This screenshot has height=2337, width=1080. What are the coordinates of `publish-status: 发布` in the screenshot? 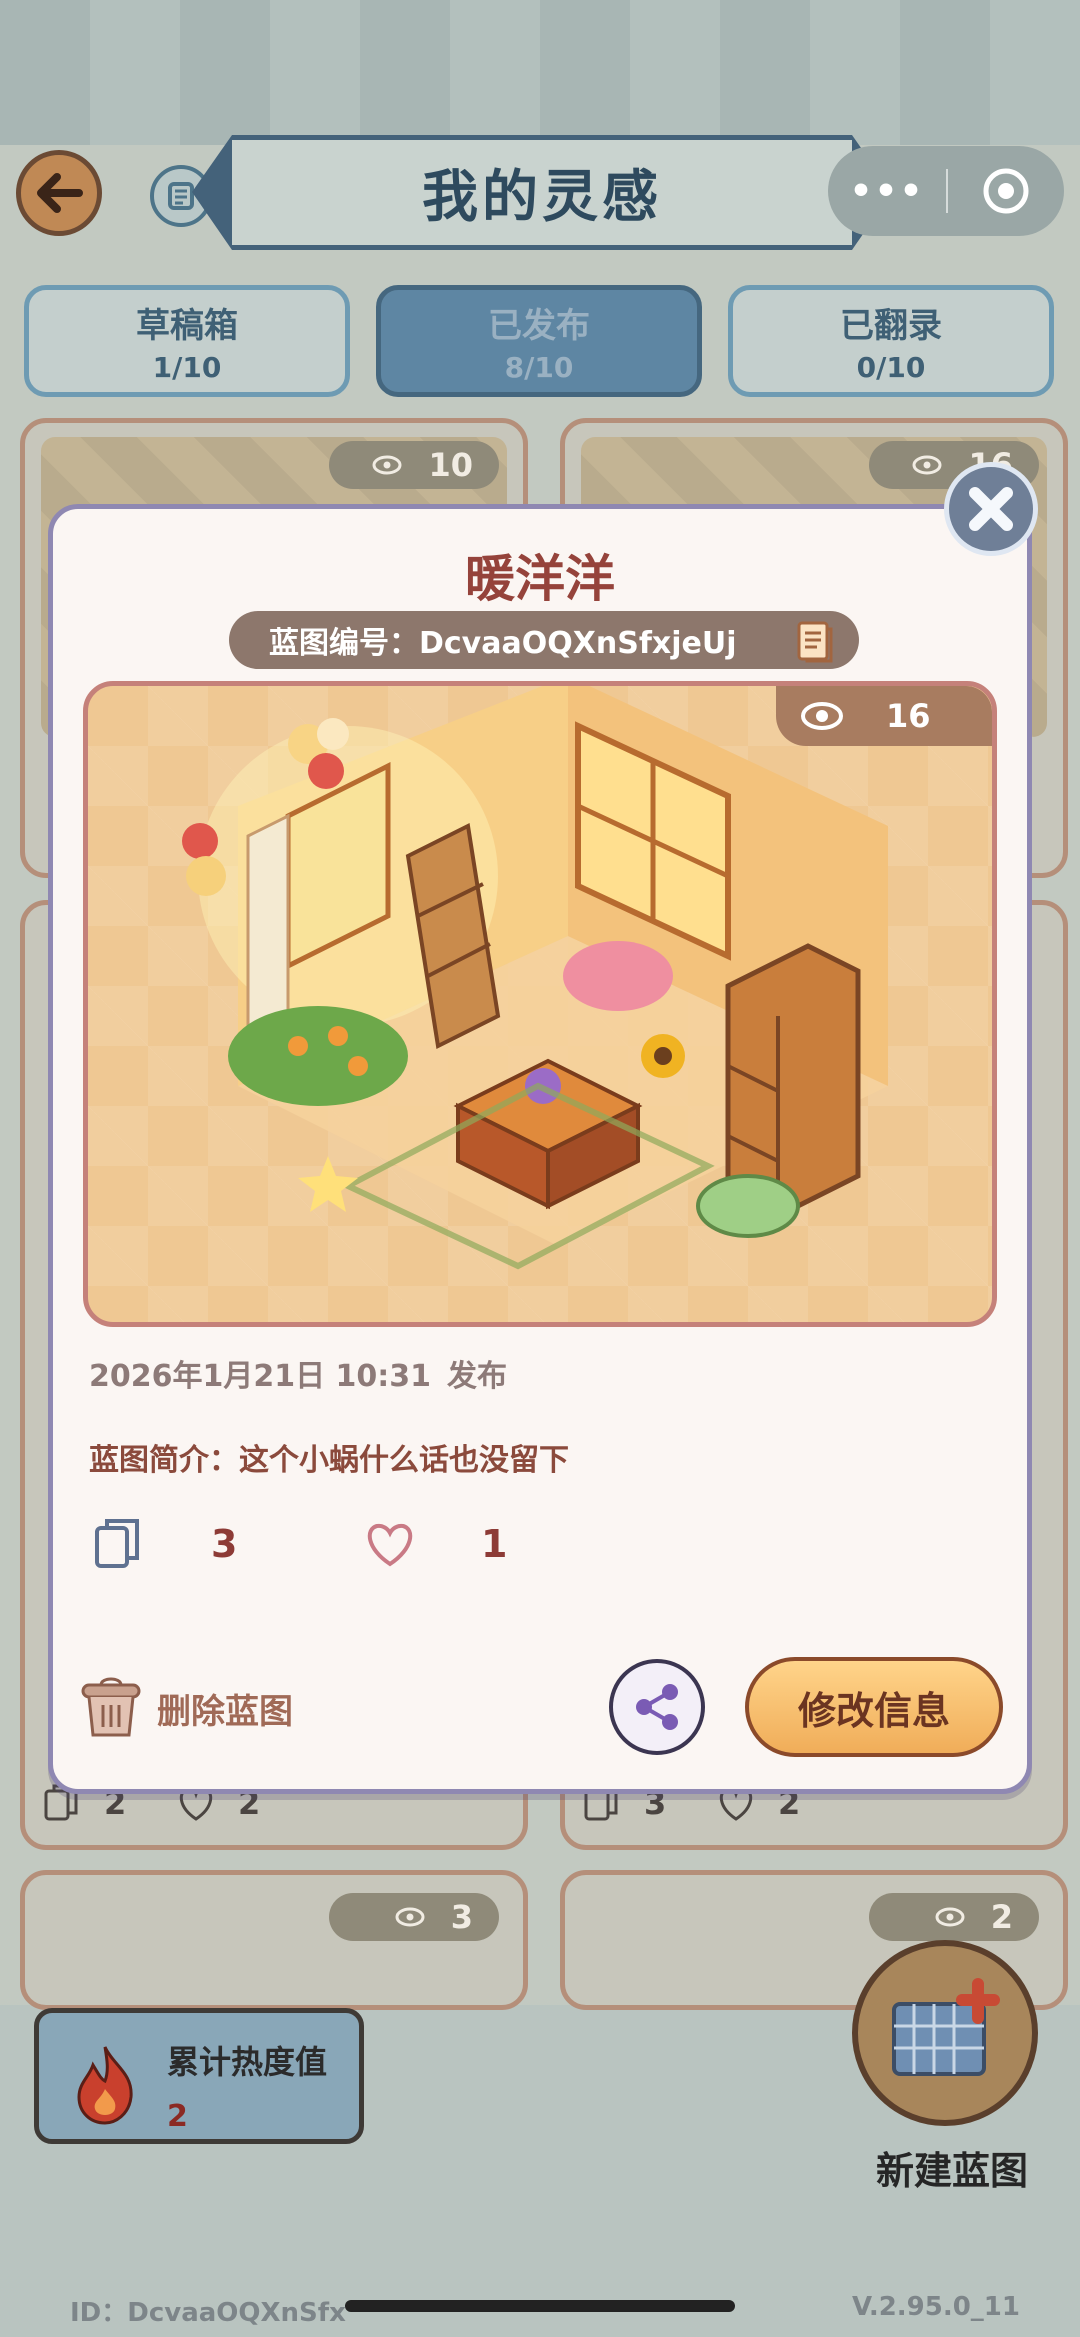 It's located at (477, 1376).